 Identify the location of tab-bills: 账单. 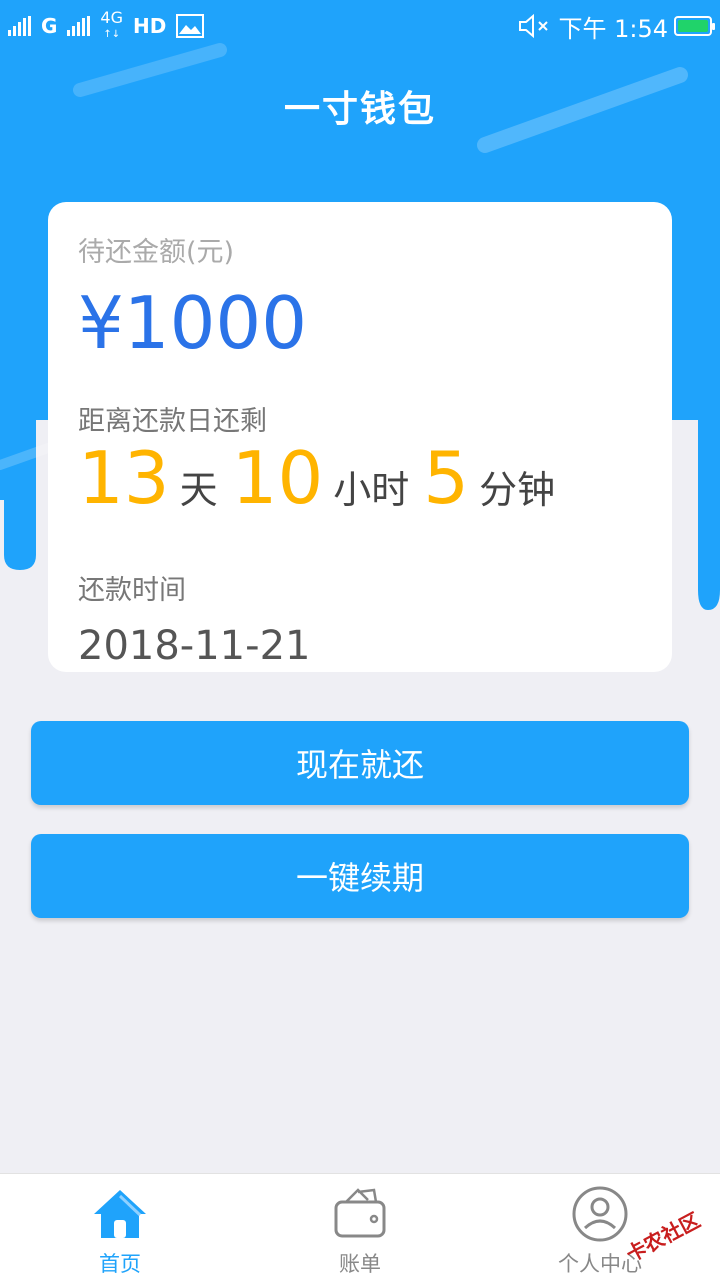
(360, 1227).